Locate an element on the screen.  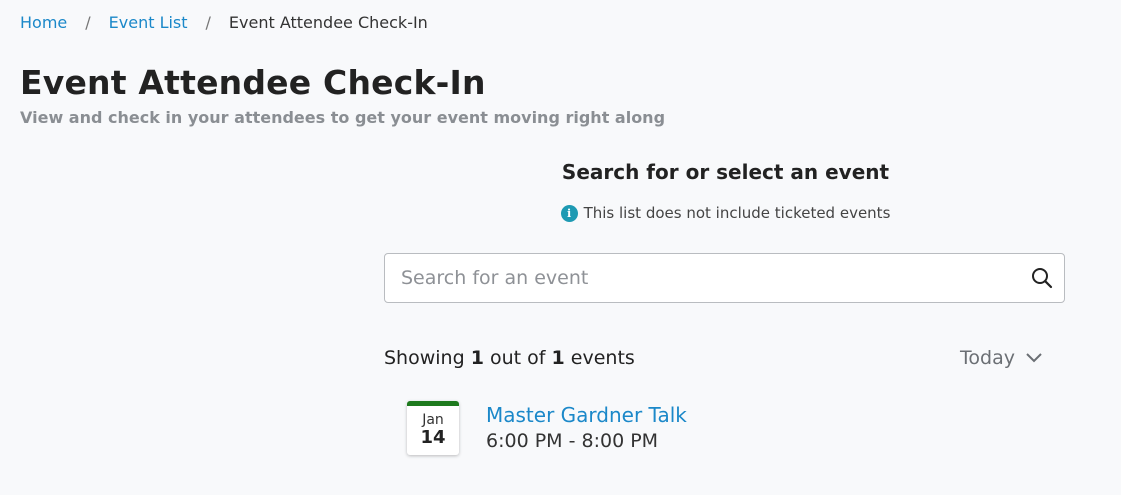
event-month: Jan is located at coordinates (433, 420).